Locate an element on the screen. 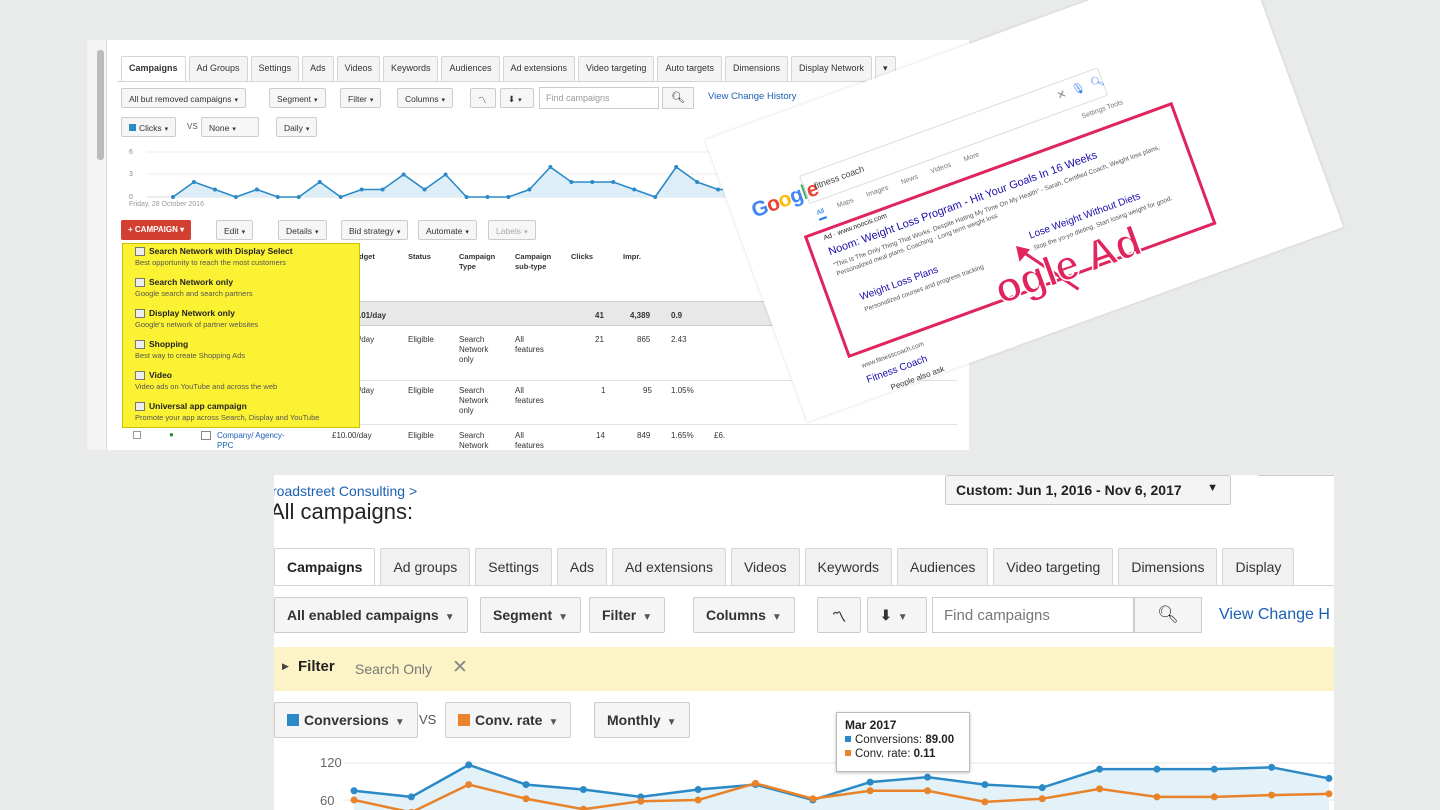  campaign-filter-select: All but removed campaigns ▾ is located at coordinates (184, 98).